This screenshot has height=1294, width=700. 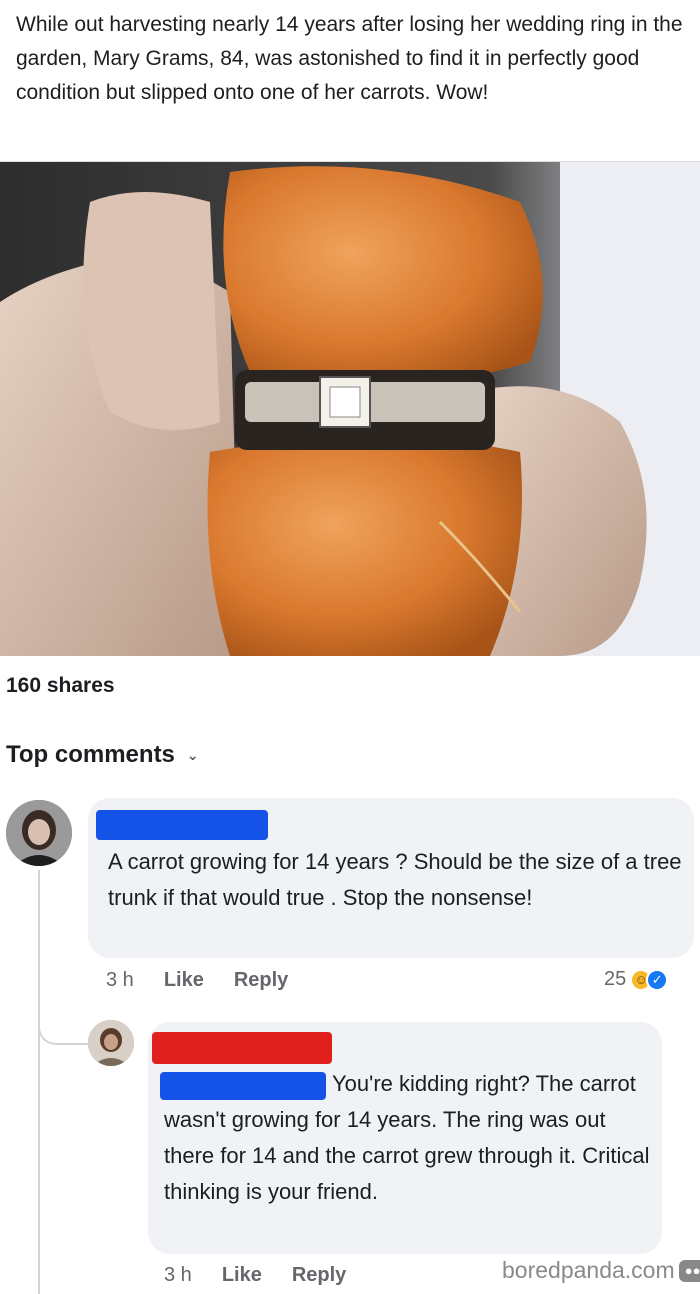 I want to click on top-comments-filter: Top comments ⌄, so click(x=102, y=755).